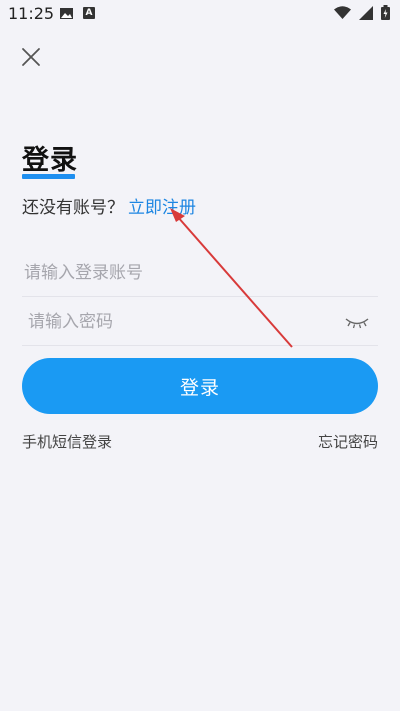 The width and height of the screenshot is (400, 711). I want to click on account-input, so click(200, 272).